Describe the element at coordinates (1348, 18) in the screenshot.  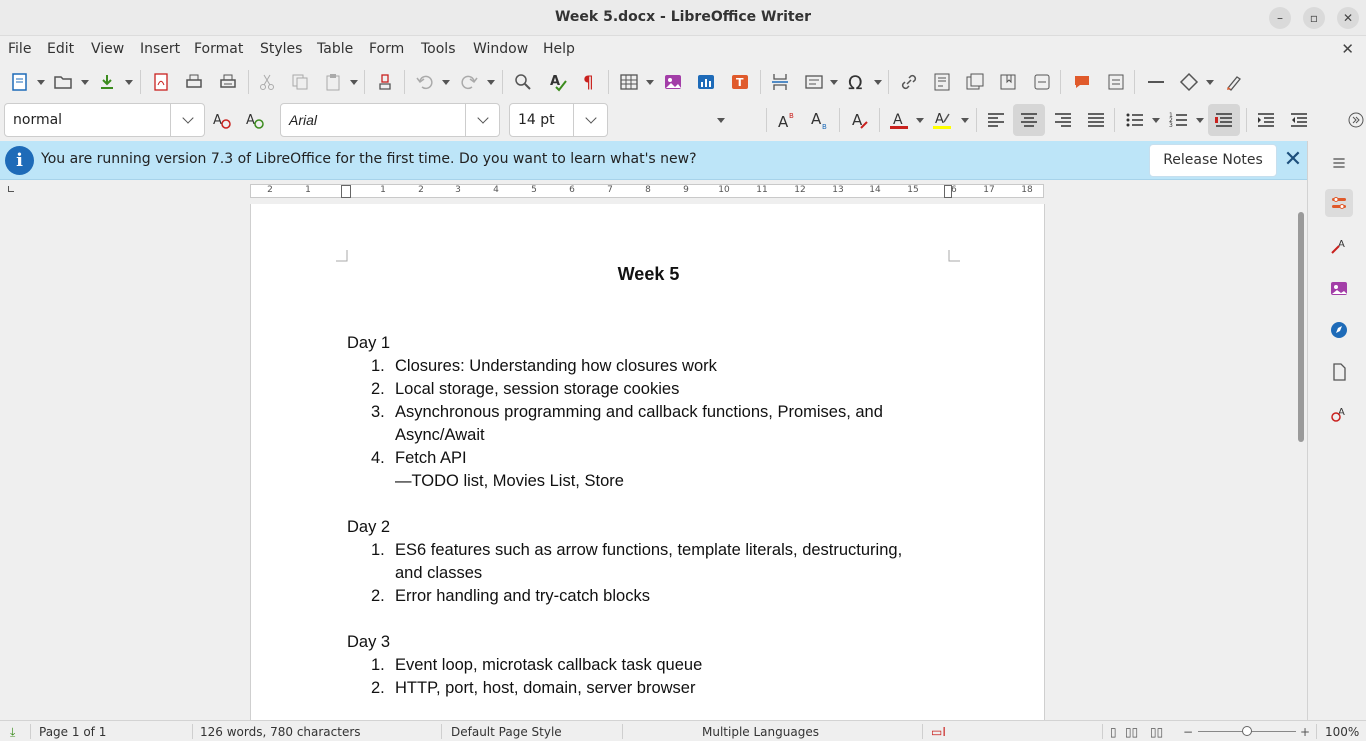
I see `close-window-button: ✕` at that location.